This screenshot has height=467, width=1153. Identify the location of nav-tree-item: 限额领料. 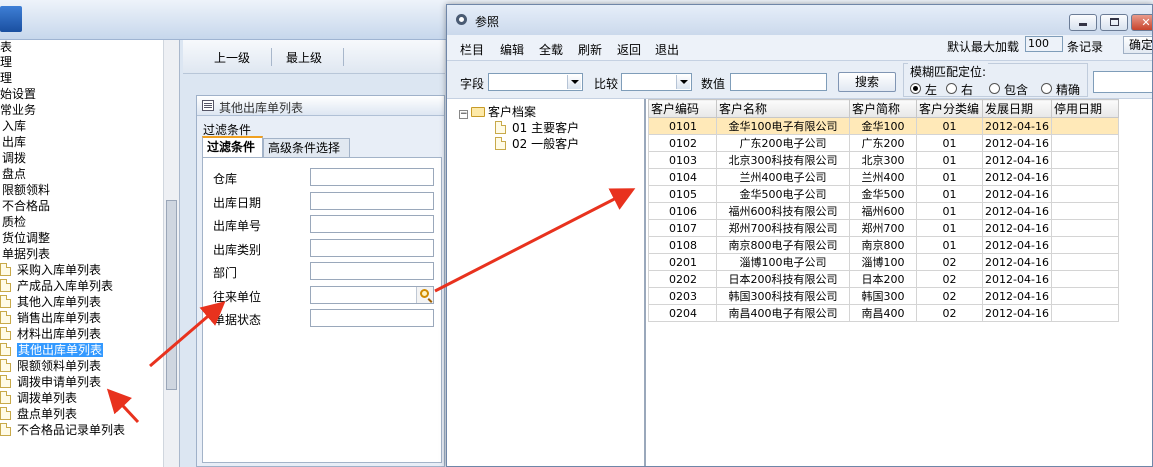
(26, 190).